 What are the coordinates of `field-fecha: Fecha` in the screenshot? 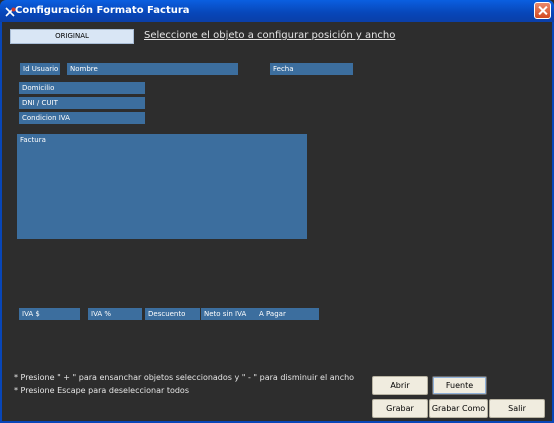 It's located at (311, 69).